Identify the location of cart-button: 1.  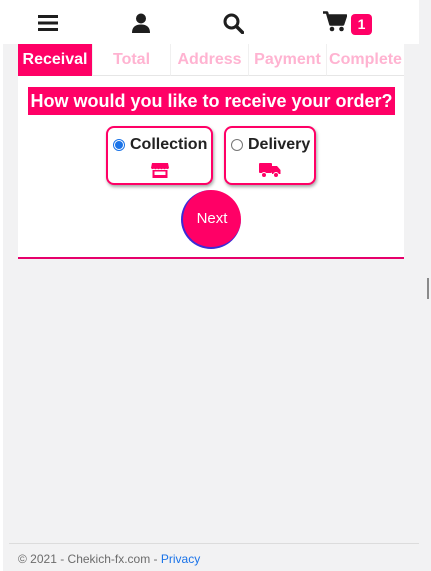
(347, 24).